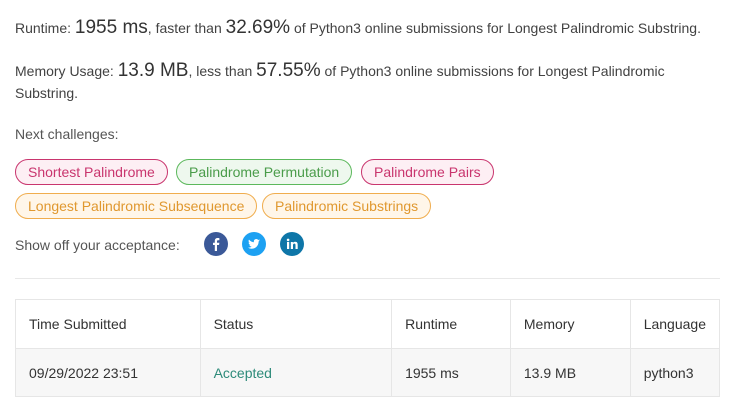 This screenshot has height=404, width=741. Describe the element at coordinates (292, 244) in the screenshot. I see `linkedin-icon` at that location.